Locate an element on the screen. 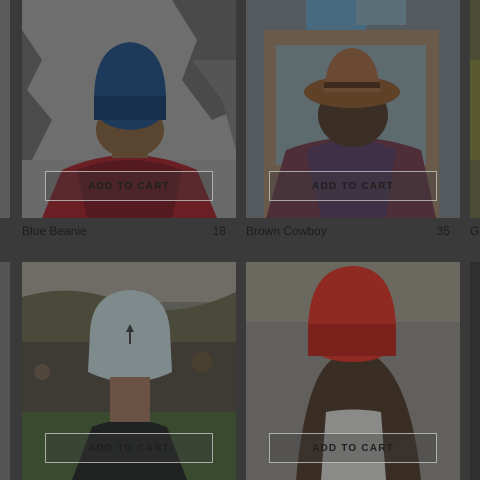  product-name: Gr is located at coordinates (475, 231).